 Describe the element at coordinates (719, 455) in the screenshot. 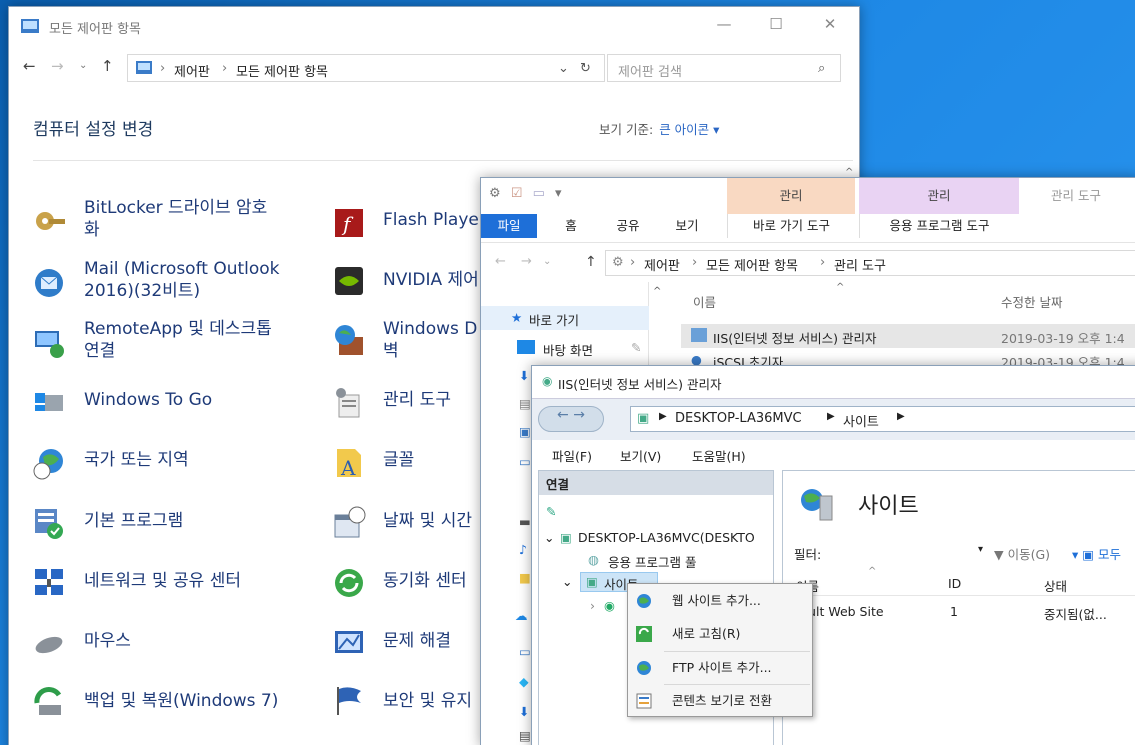

I see `menu-help: 도움말(H)` at that location.